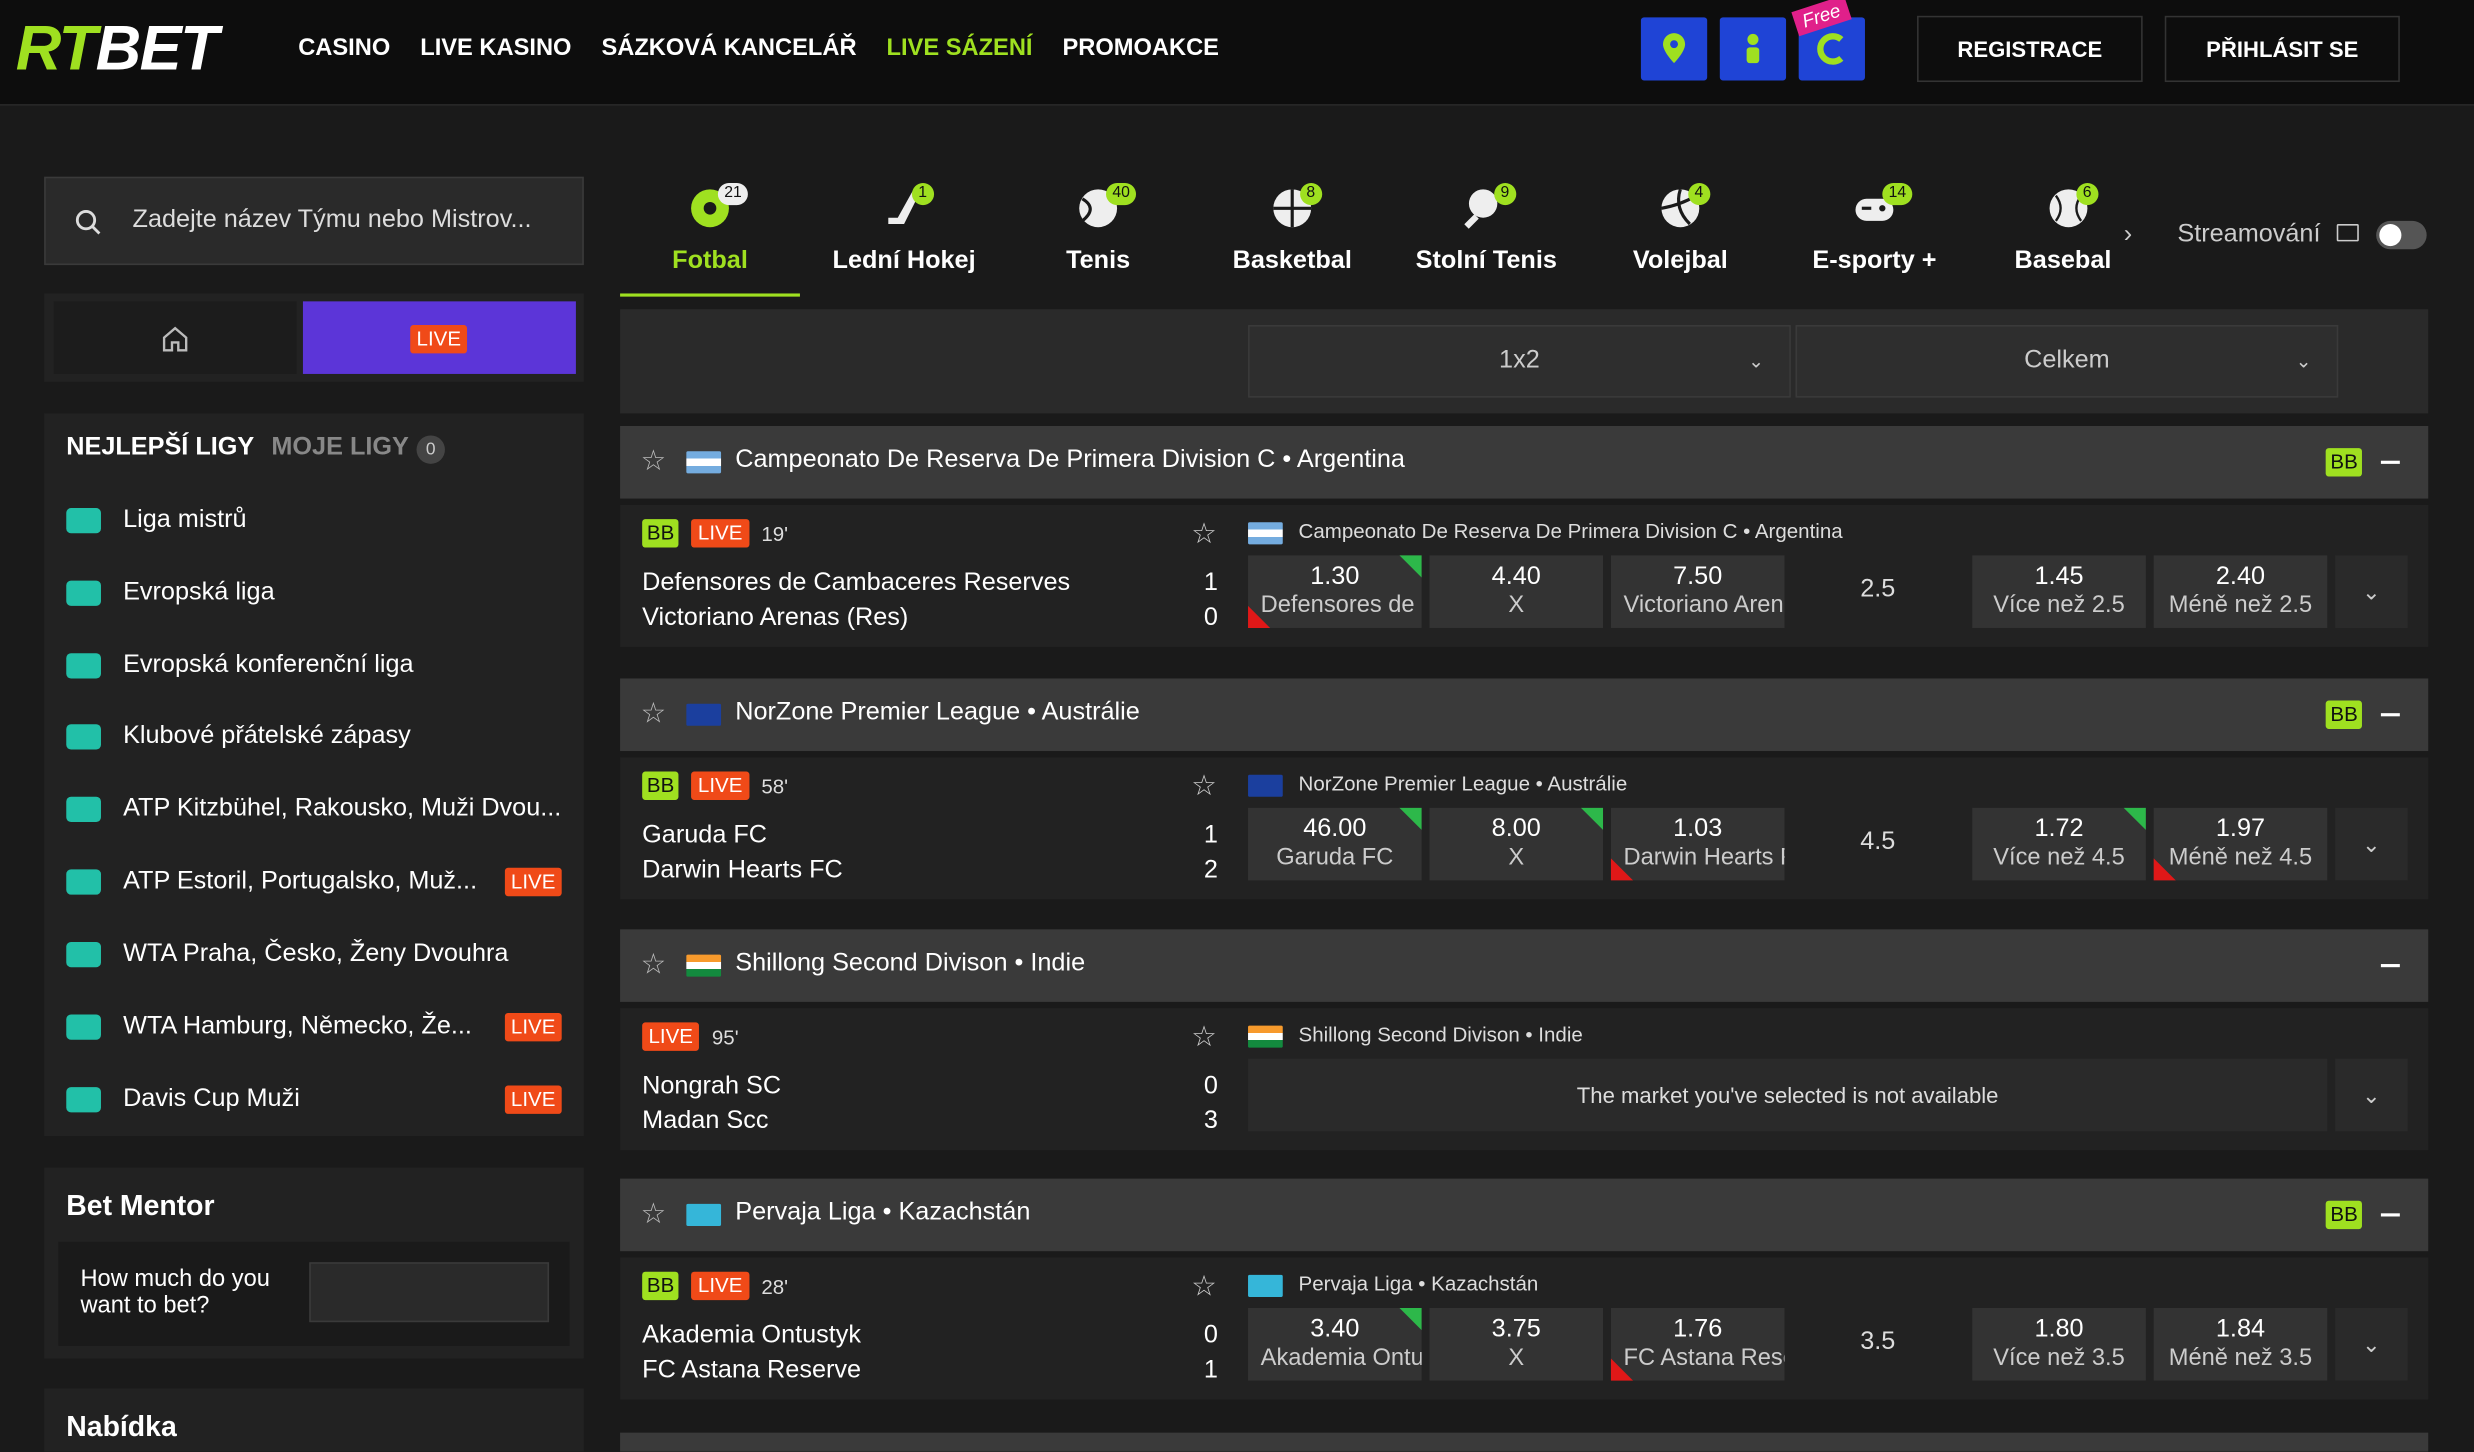  I want to click on chevron-right-icon: ›, so click(2128, 235).